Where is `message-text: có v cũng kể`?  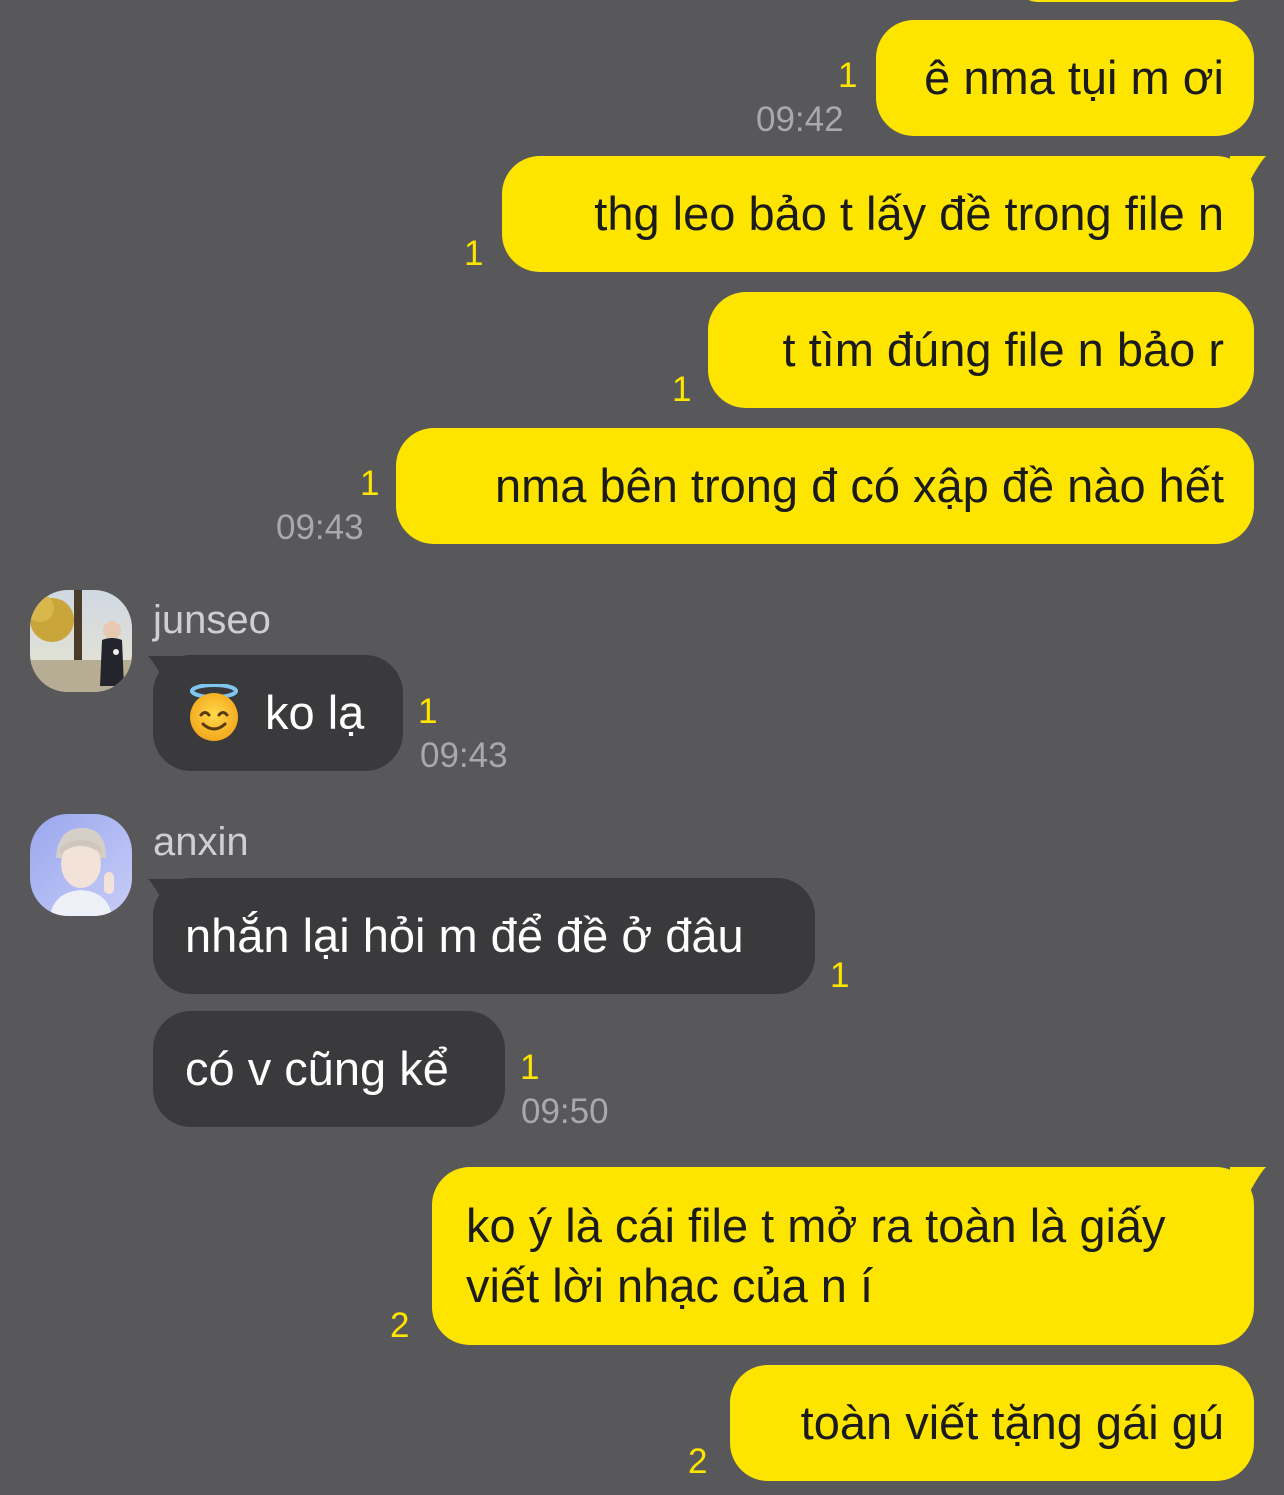 message-text: có v cũng kể is located at coordinates (317, 1068).